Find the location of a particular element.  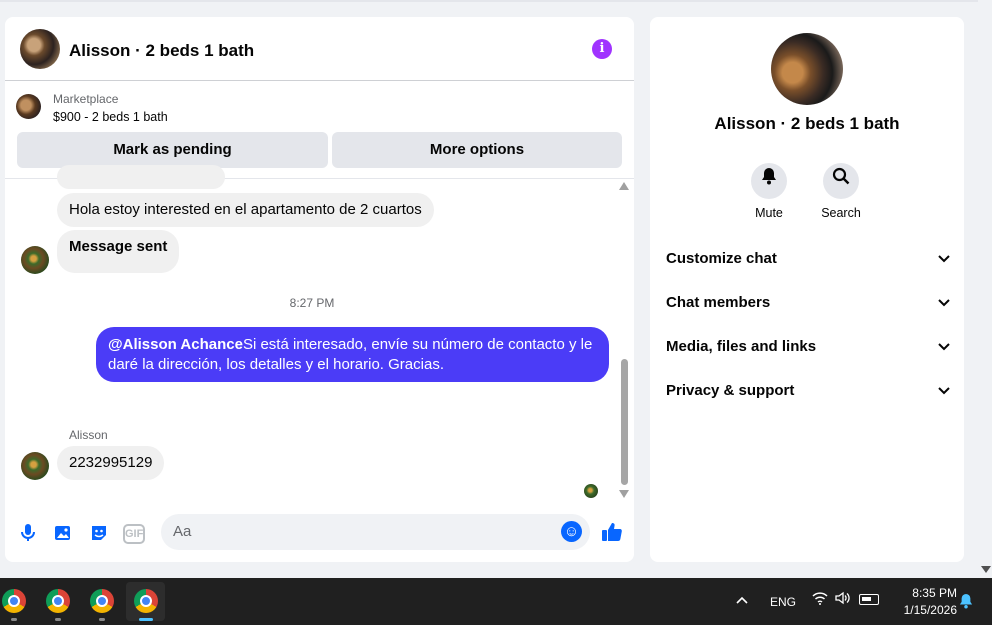

incoming-message: Message sent is located at coordinates (118, 251).